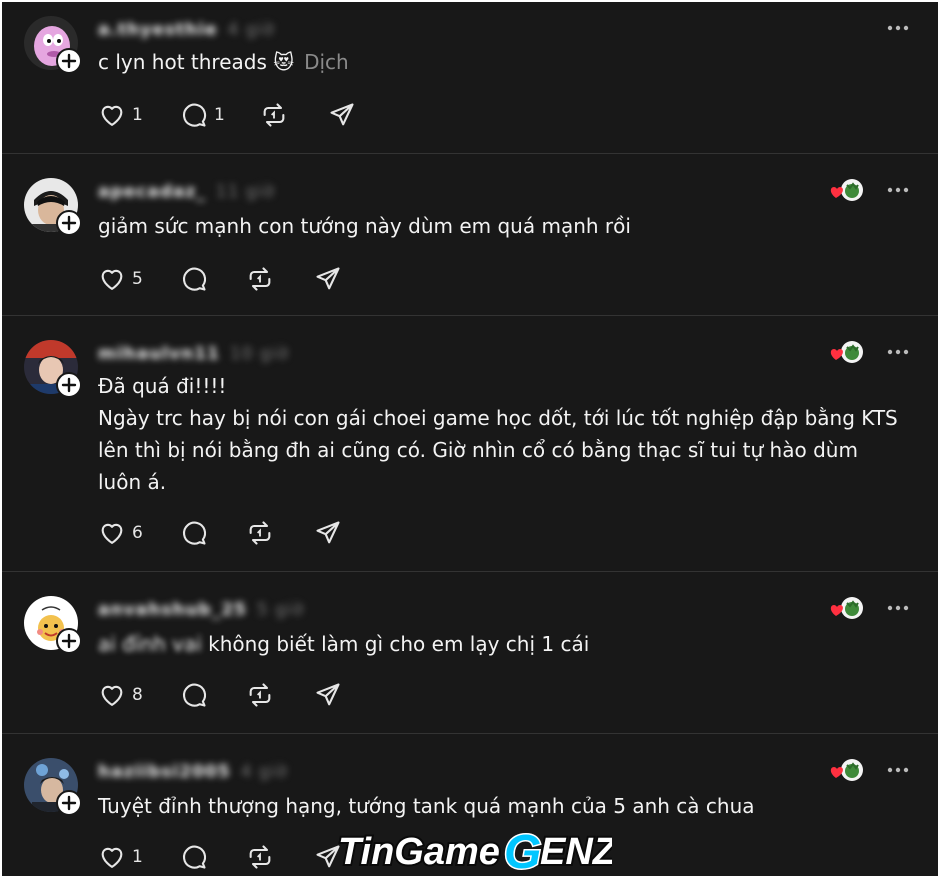  I want to click on like-button: 8, so click(120, 695).